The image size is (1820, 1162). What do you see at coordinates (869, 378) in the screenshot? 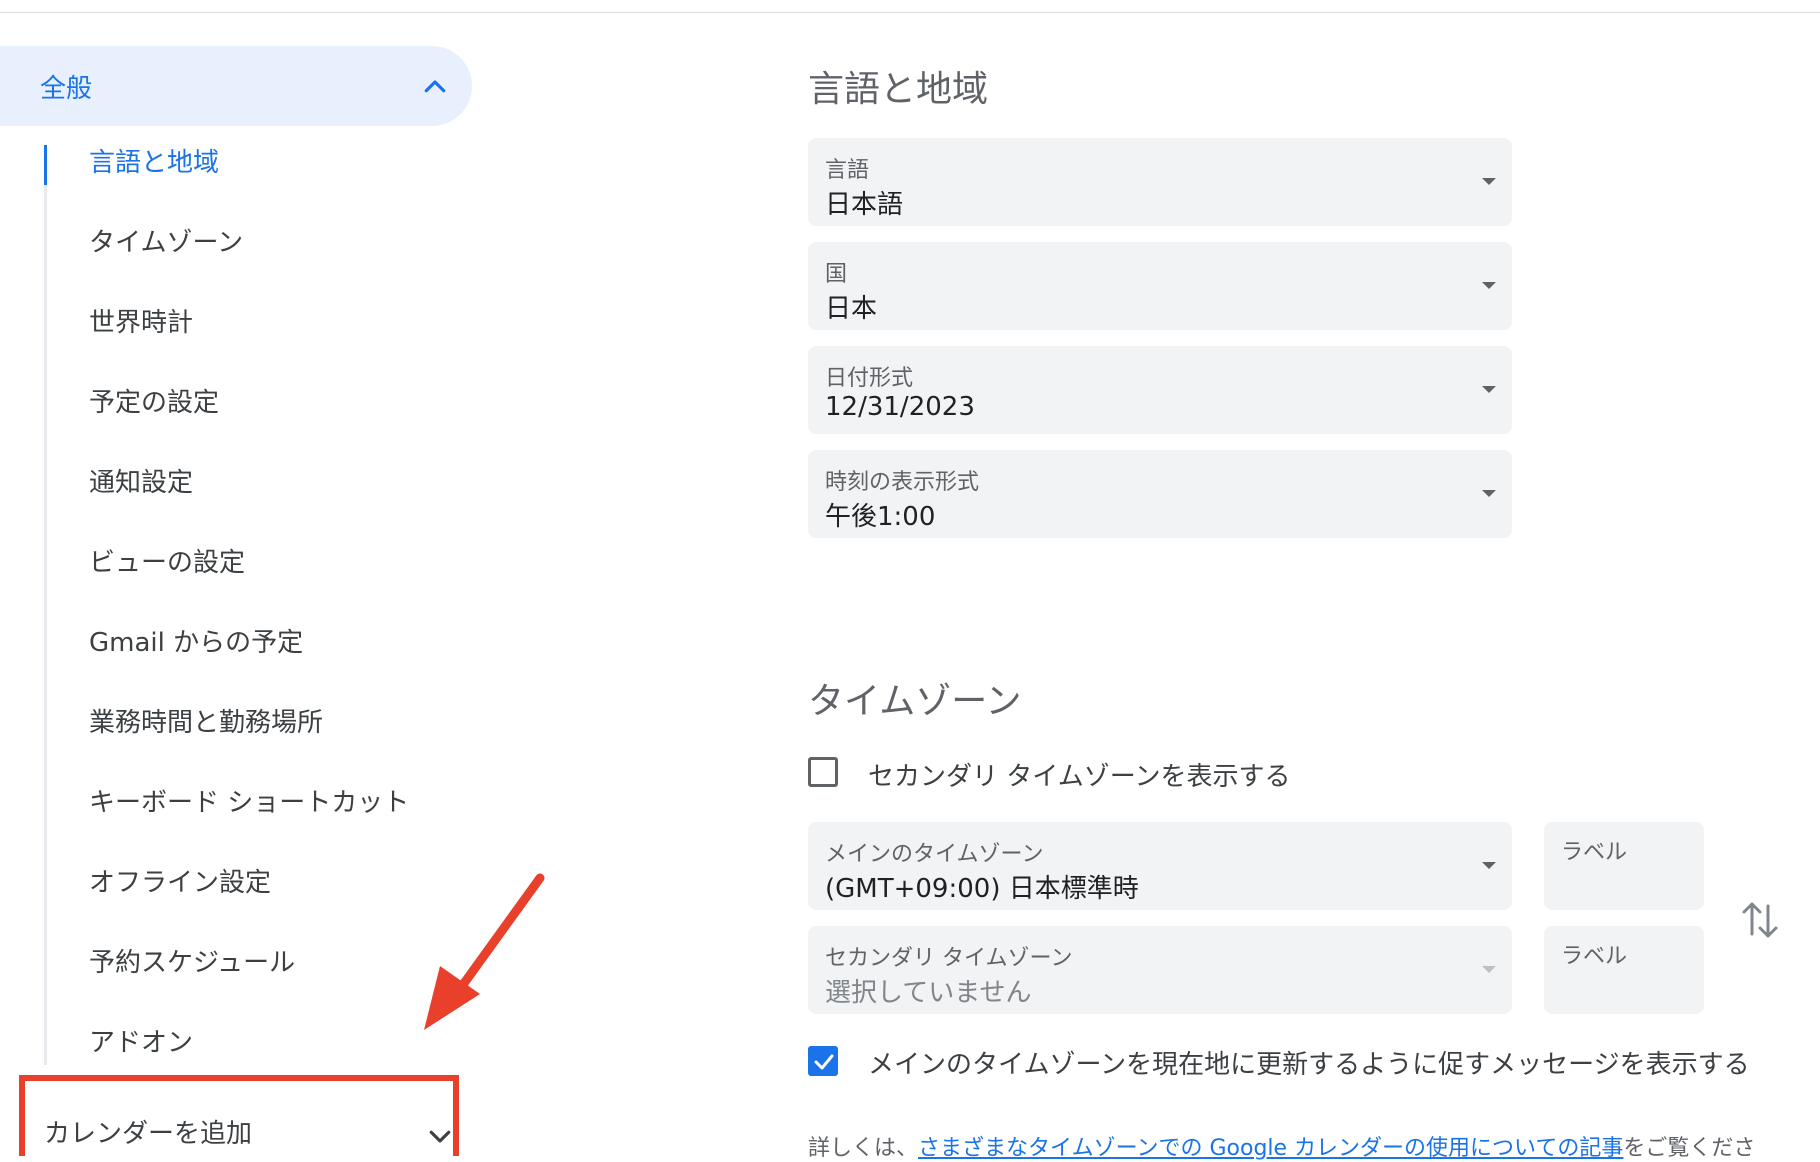
I see `date-format-label: 日付形式` at bounding box center [869, 378].